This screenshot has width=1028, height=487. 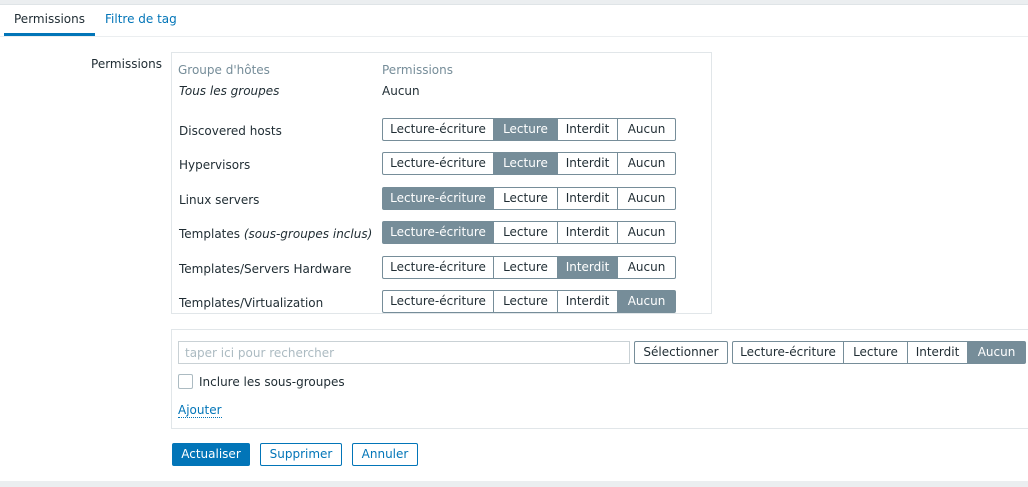 I want to click on host-group-name-text: Templates/Virtualization, so click(x=251, y=303).